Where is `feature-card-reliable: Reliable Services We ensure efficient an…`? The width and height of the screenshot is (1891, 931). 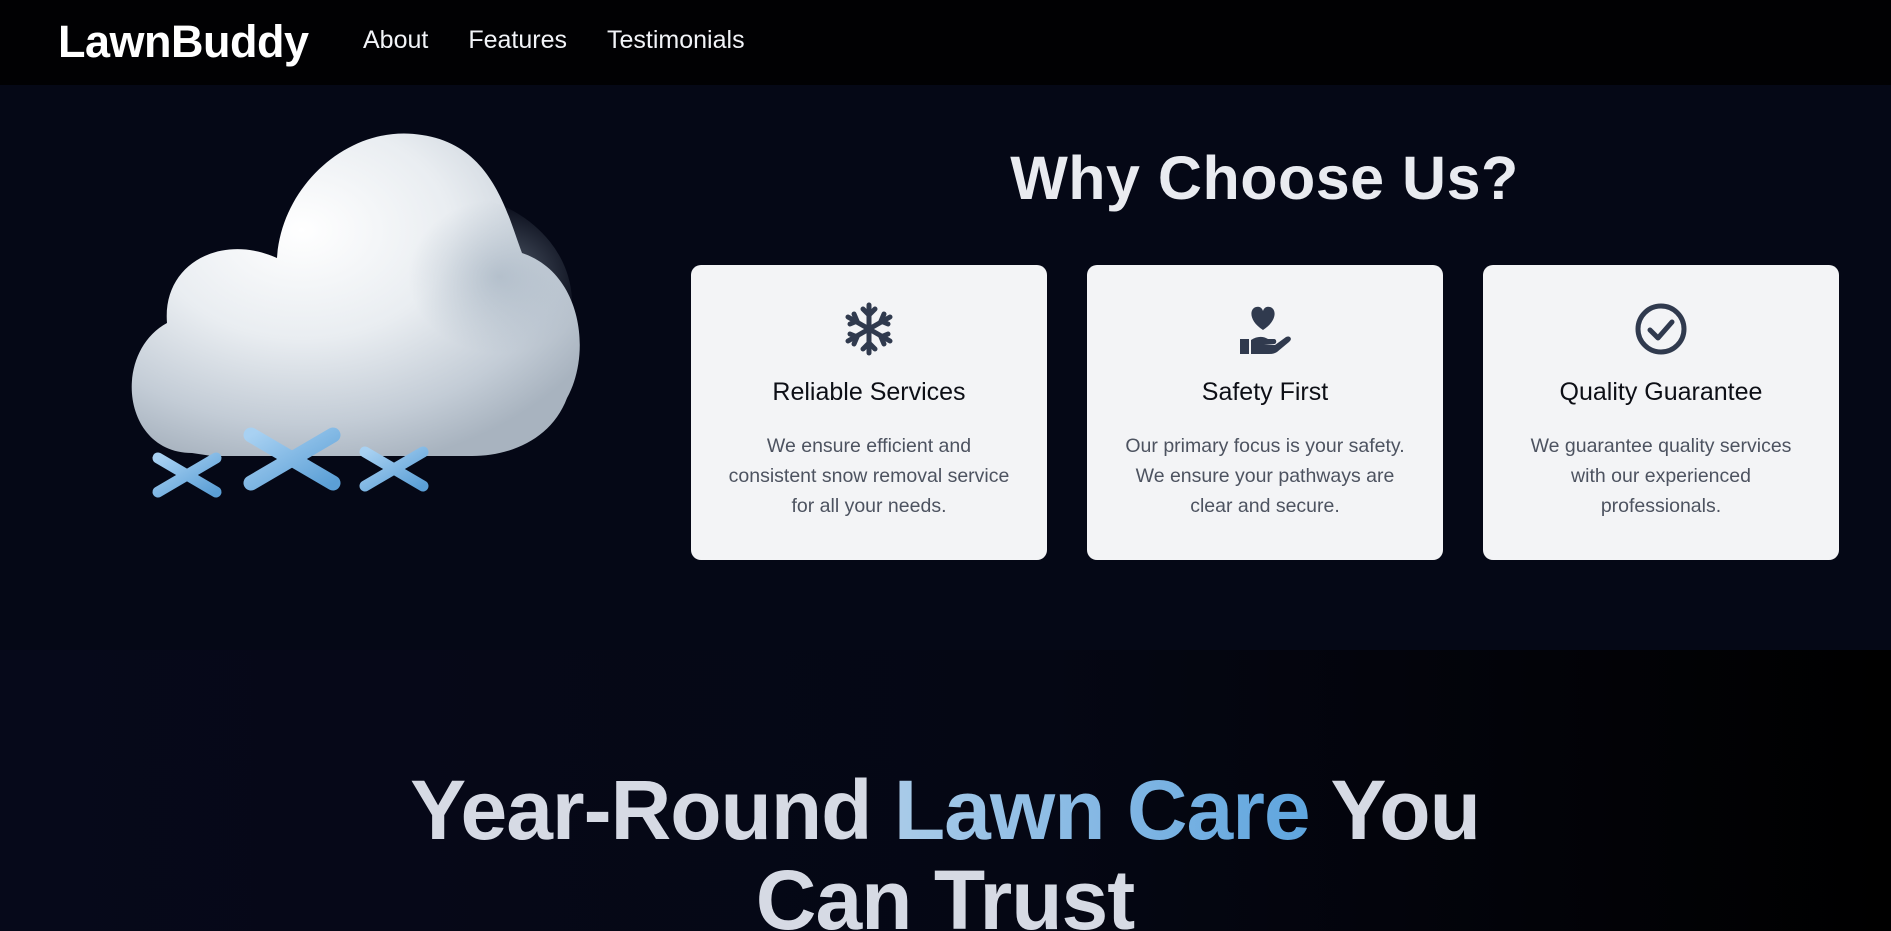
feature-card-reliable: Reliable Services We ensure efficient an… is located at coordinates (869, 412).